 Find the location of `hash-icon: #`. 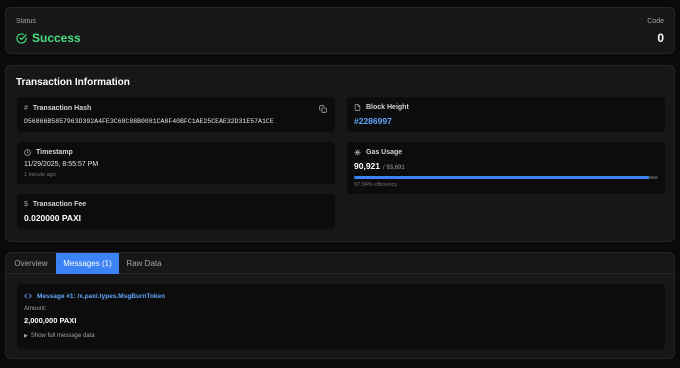

hash-icon: # is located at coordinates (26, 108).